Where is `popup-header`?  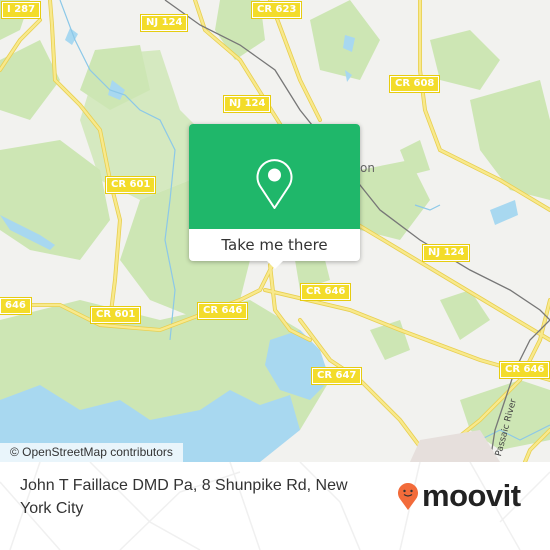 popup-header is located at coordinates (274, 176).